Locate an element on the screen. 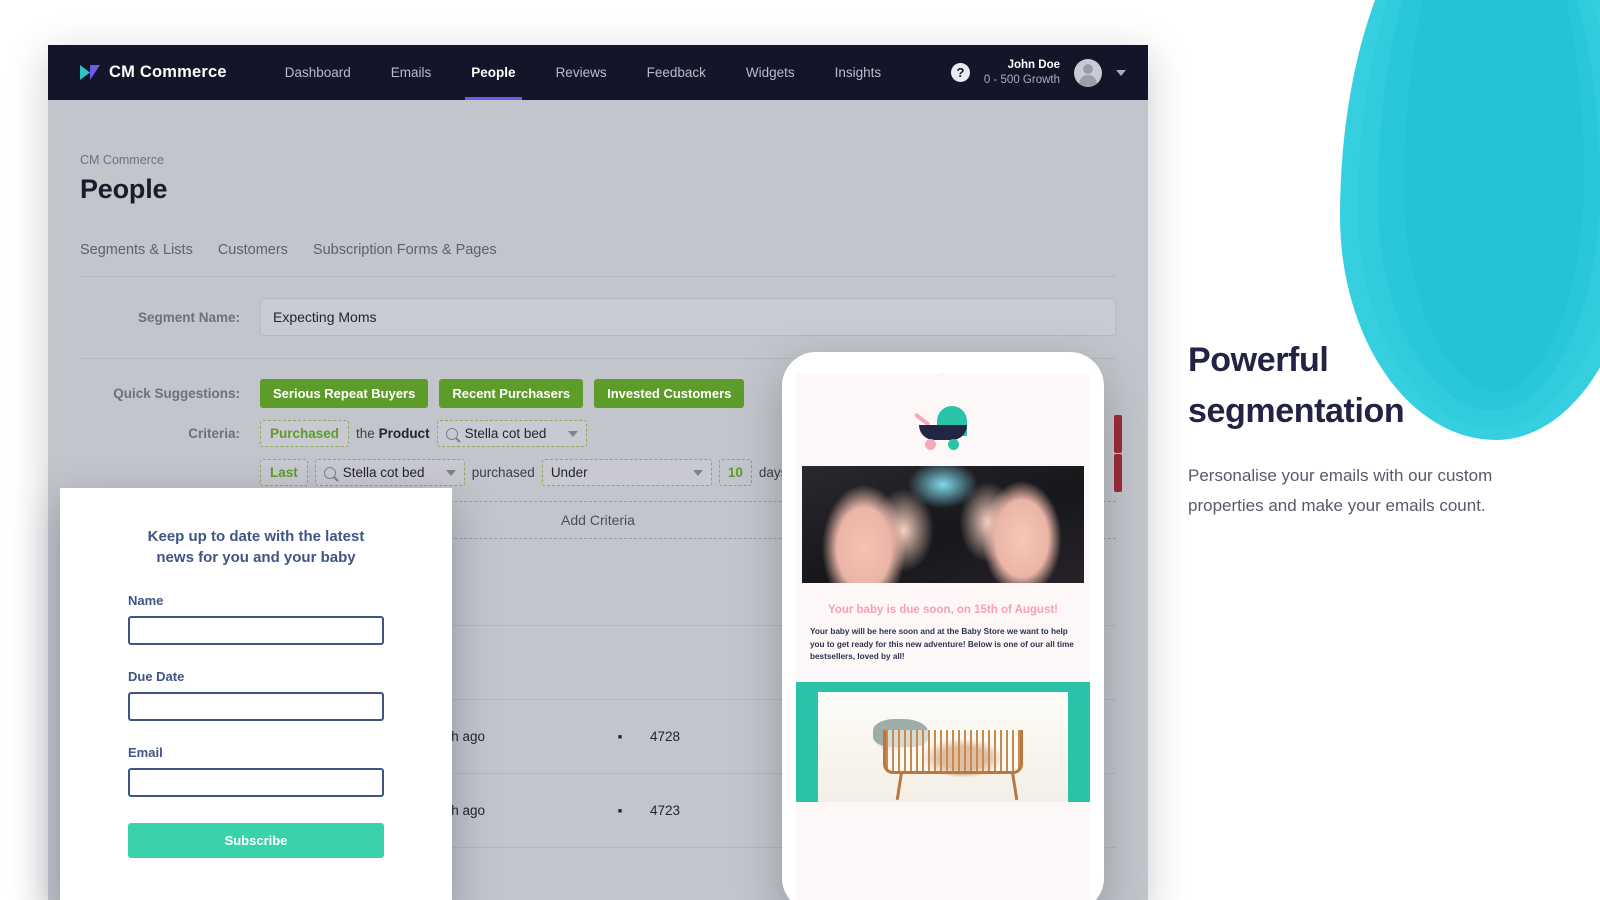 This screenshot has width=1600, height=900. due-date-field is located at coordinates (256, 706).